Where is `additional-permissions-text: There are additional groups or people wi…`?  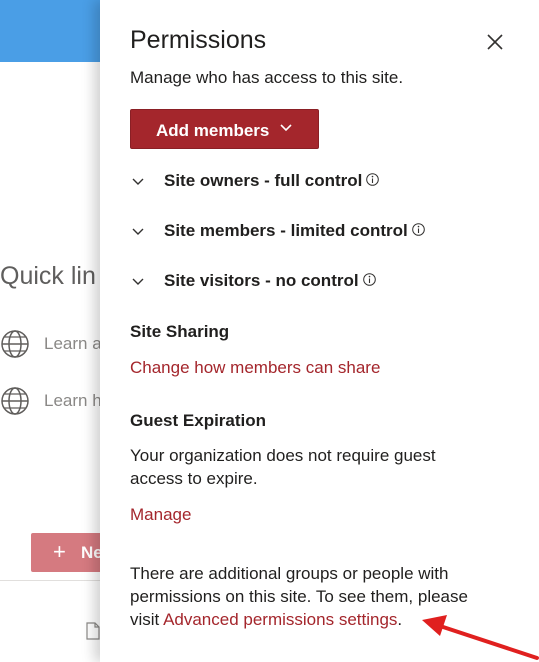 additional-permissions-text: There are additional groups or people wi… is located at coordinates (310, 596).